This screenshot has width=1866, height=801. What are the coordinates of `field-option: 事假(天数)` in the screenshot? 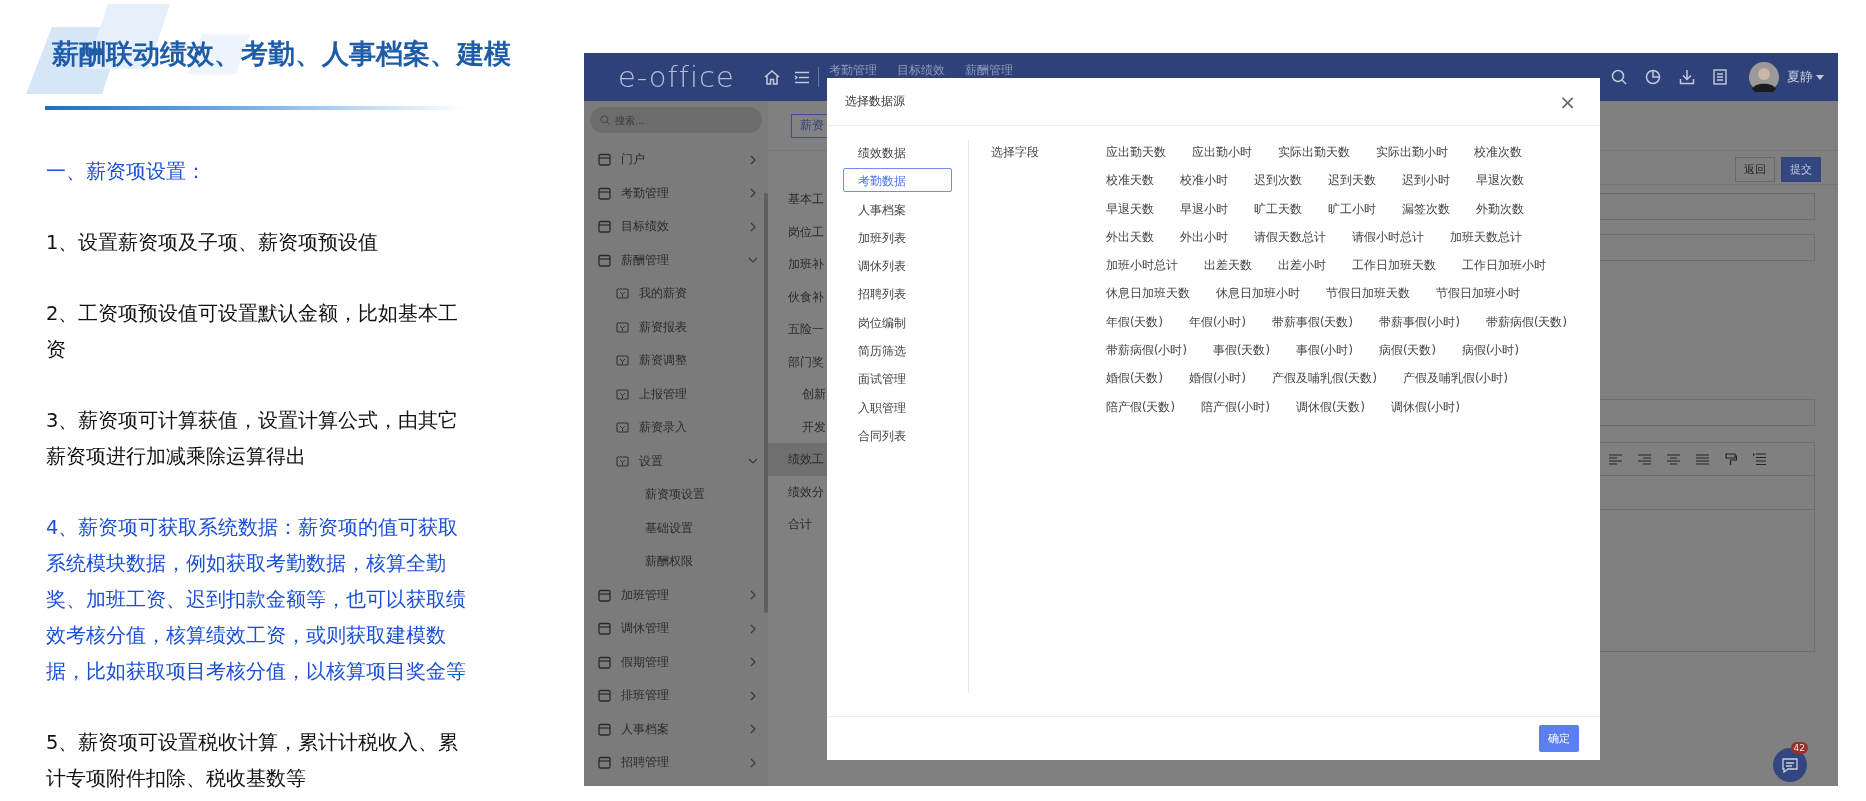 It's located at (1241, 350).